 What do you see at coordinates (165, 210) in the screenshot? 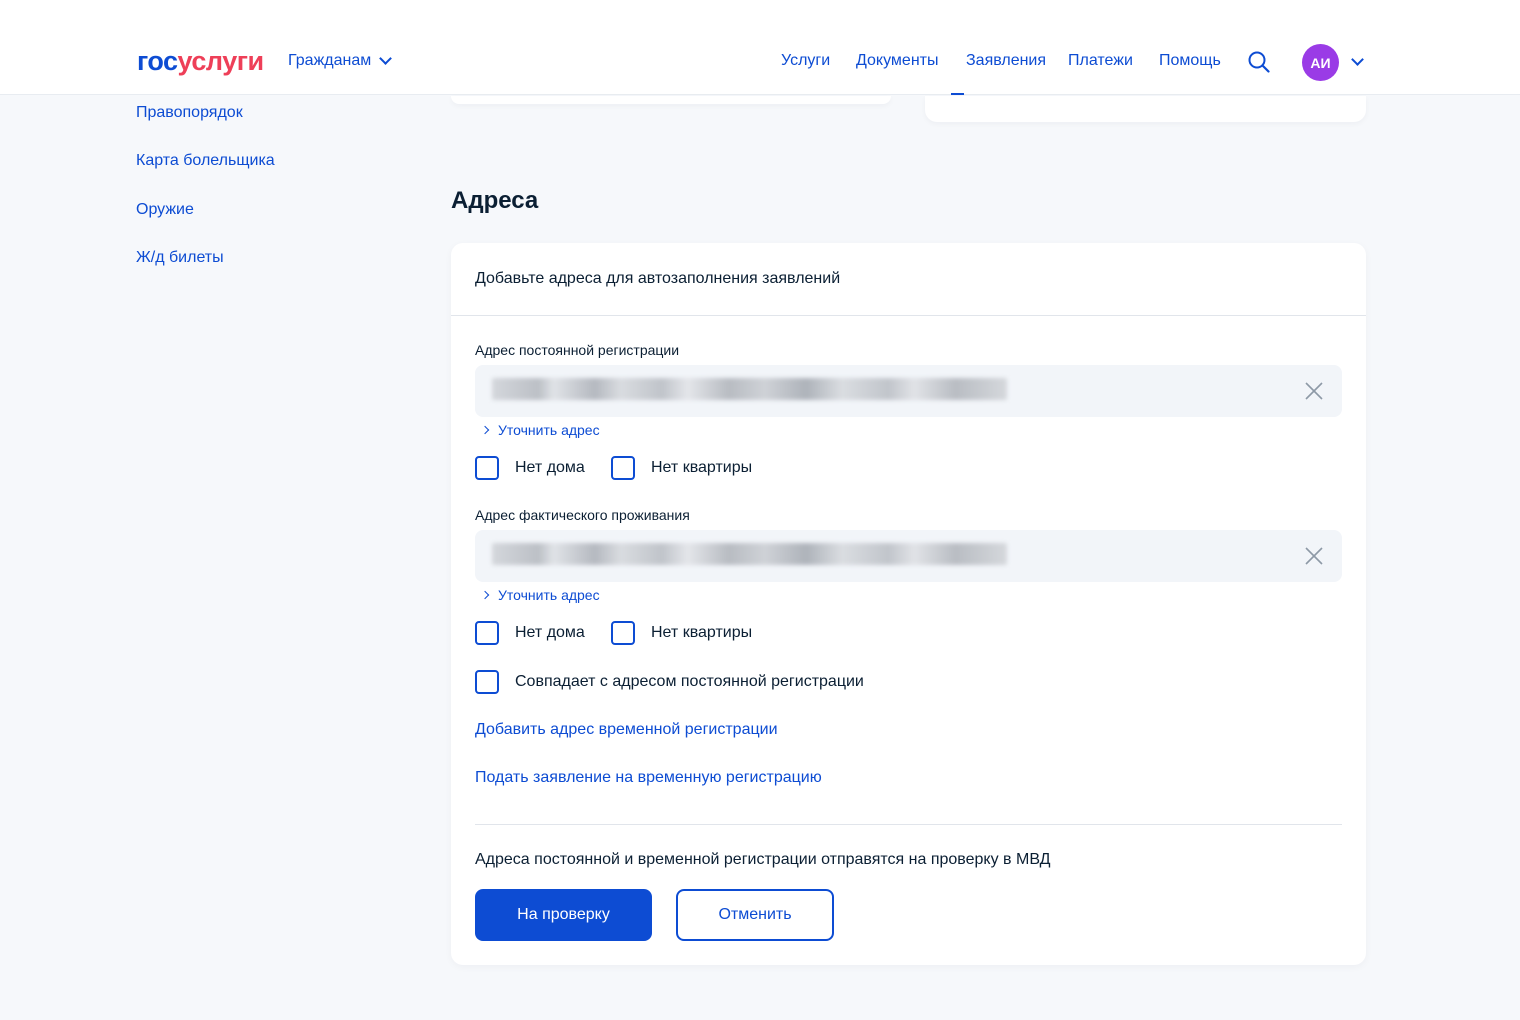
I see `sidebar-item-weapons: Оружие` at bounding box center [165, 210].